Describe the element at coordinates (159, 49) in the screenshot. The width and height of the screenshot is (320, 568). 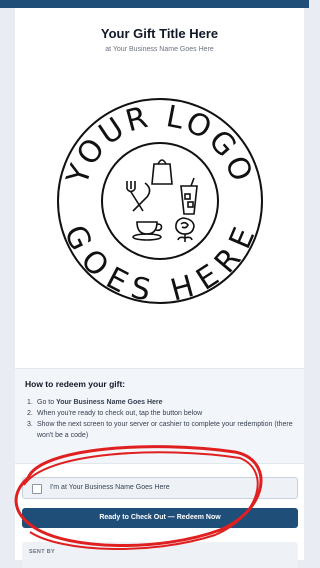
I see `gift-subtitle: at Your Business Name Goes Here` at that location.